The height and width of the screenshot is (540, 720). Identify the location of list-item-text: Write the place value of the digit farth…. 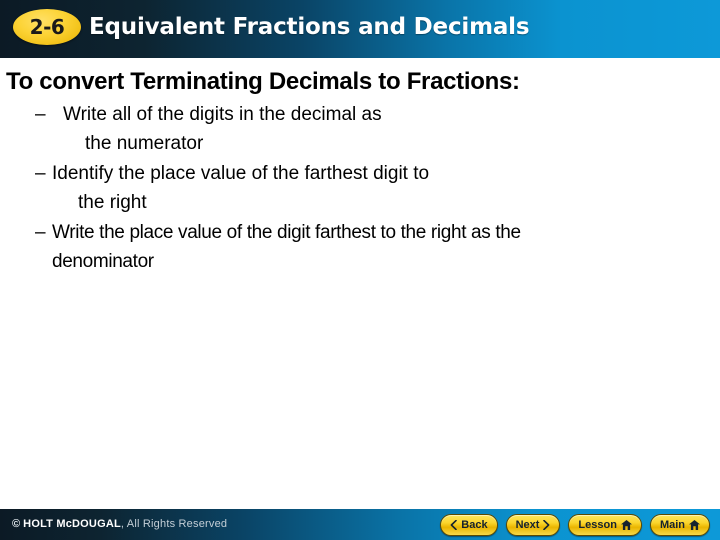
(286, 247).